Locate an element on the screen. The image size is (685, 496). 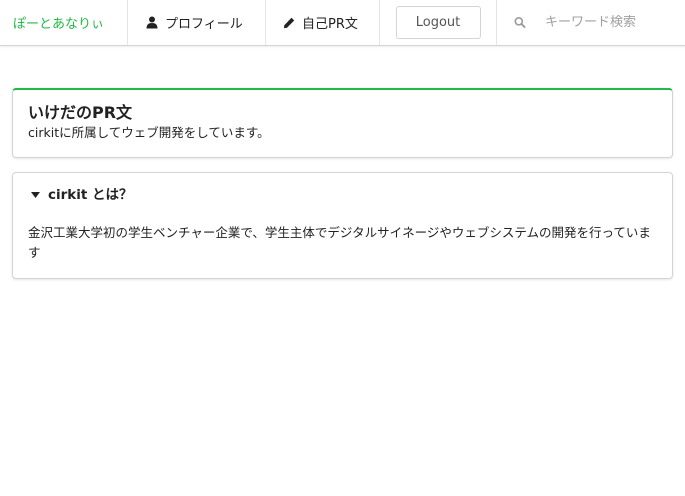
brand-link: ぽーとあなりぃ is located at coordinates (64, 22).